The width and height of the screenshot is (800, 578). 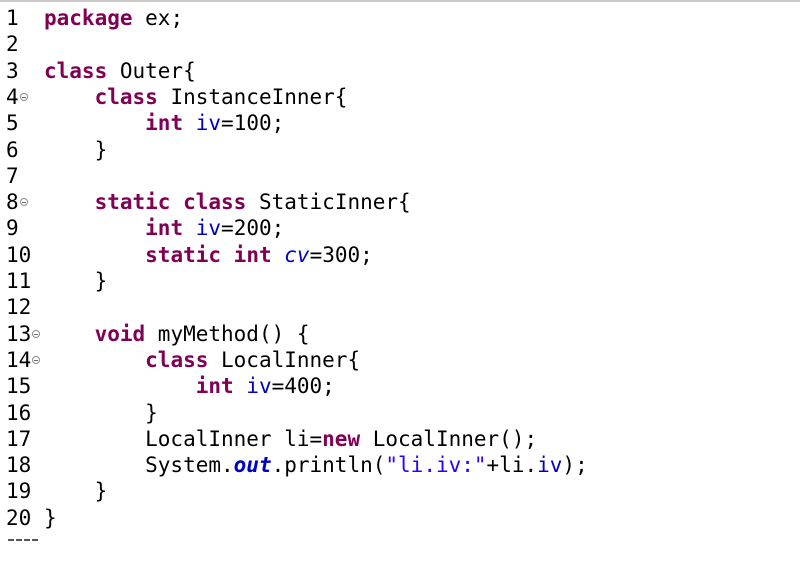 I want to click on line-number-gutter: 6, so click(x=22, y=150).